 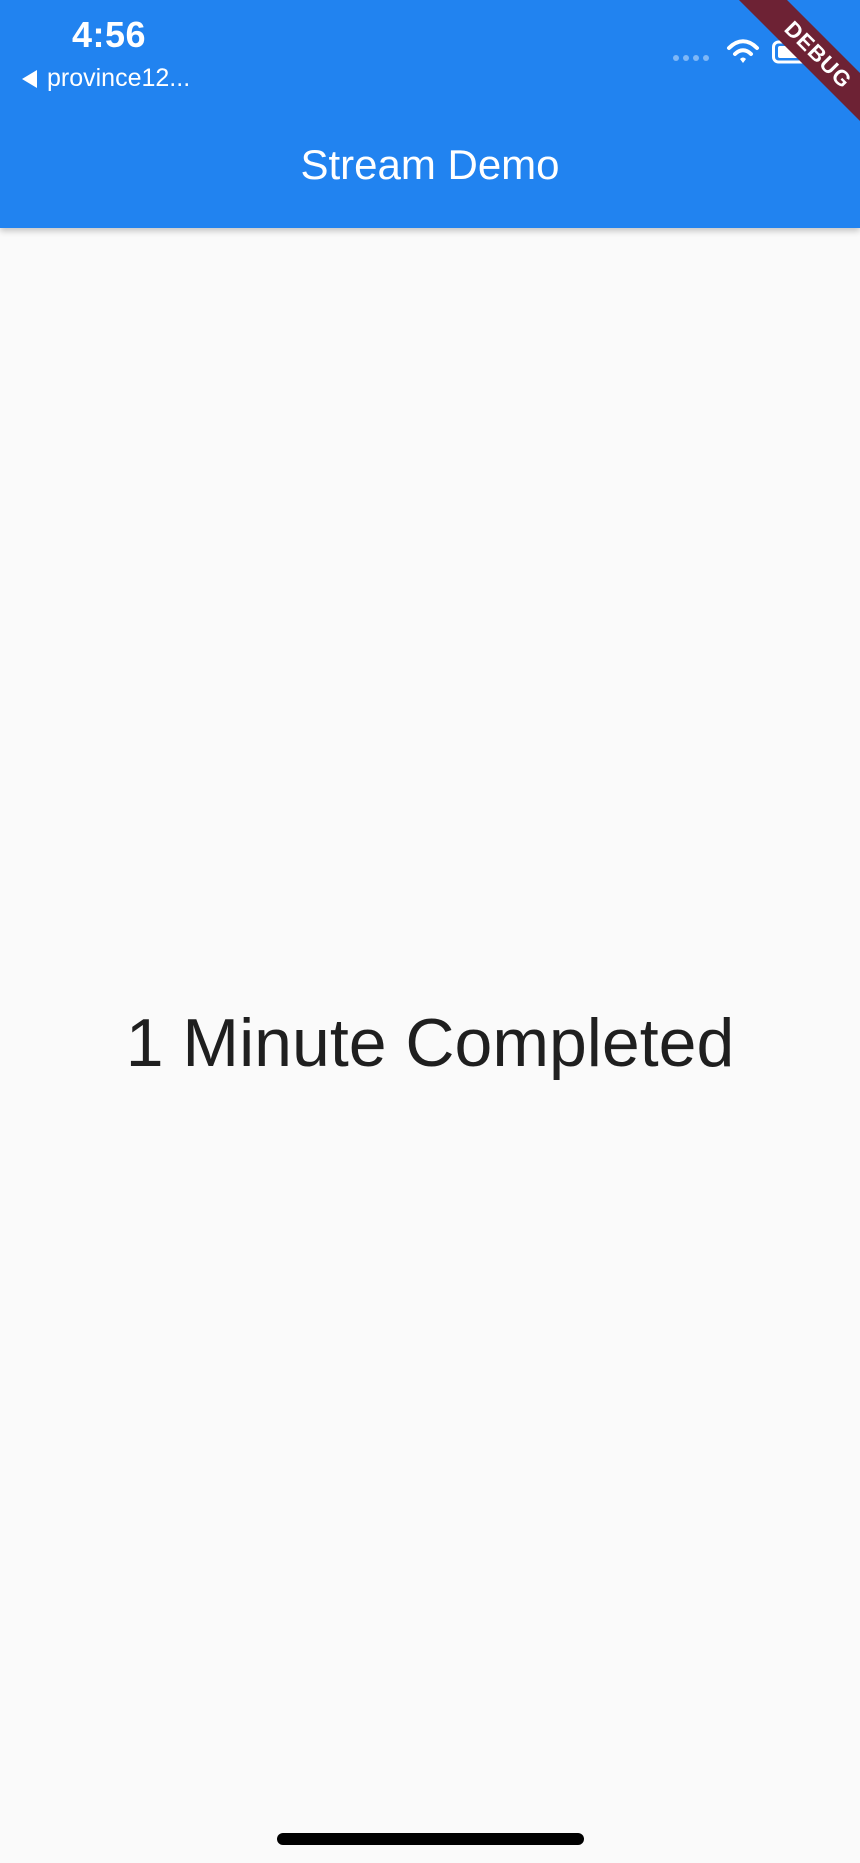 I want to click on home-indicator-icon, so click(x=430, y=1839).